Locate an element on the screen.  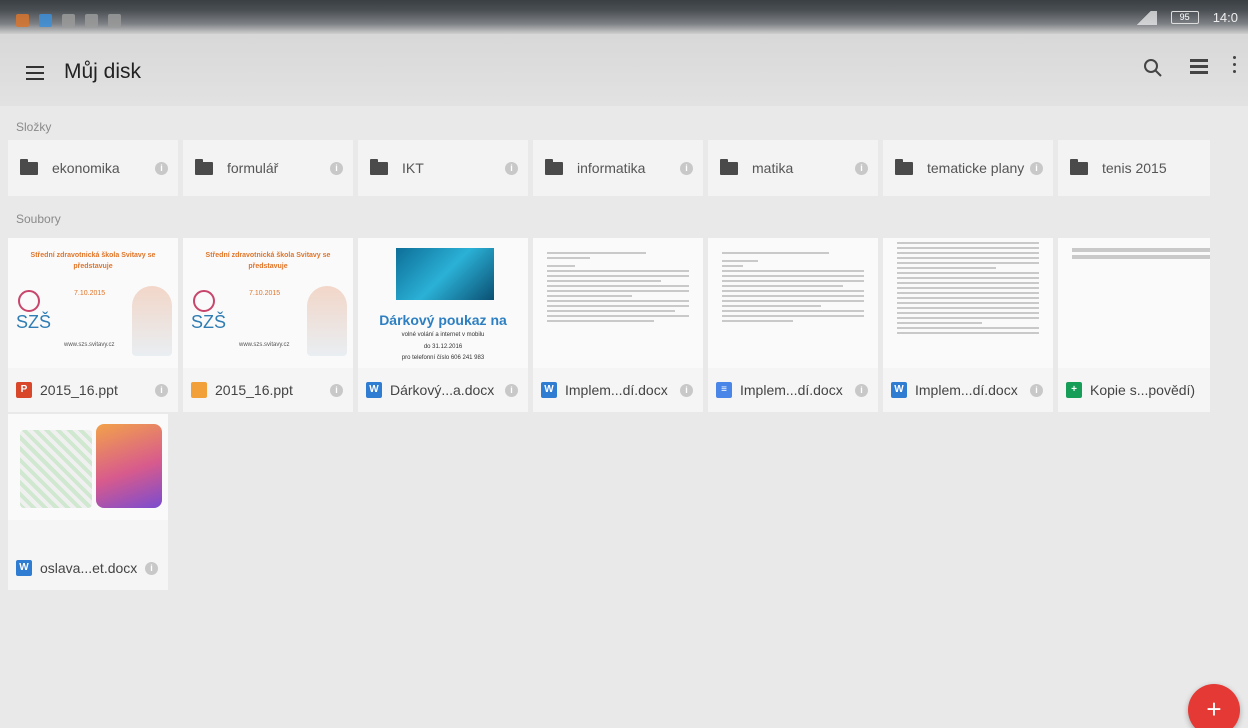
folder-item: matika i is located at coordinates (793, 168).